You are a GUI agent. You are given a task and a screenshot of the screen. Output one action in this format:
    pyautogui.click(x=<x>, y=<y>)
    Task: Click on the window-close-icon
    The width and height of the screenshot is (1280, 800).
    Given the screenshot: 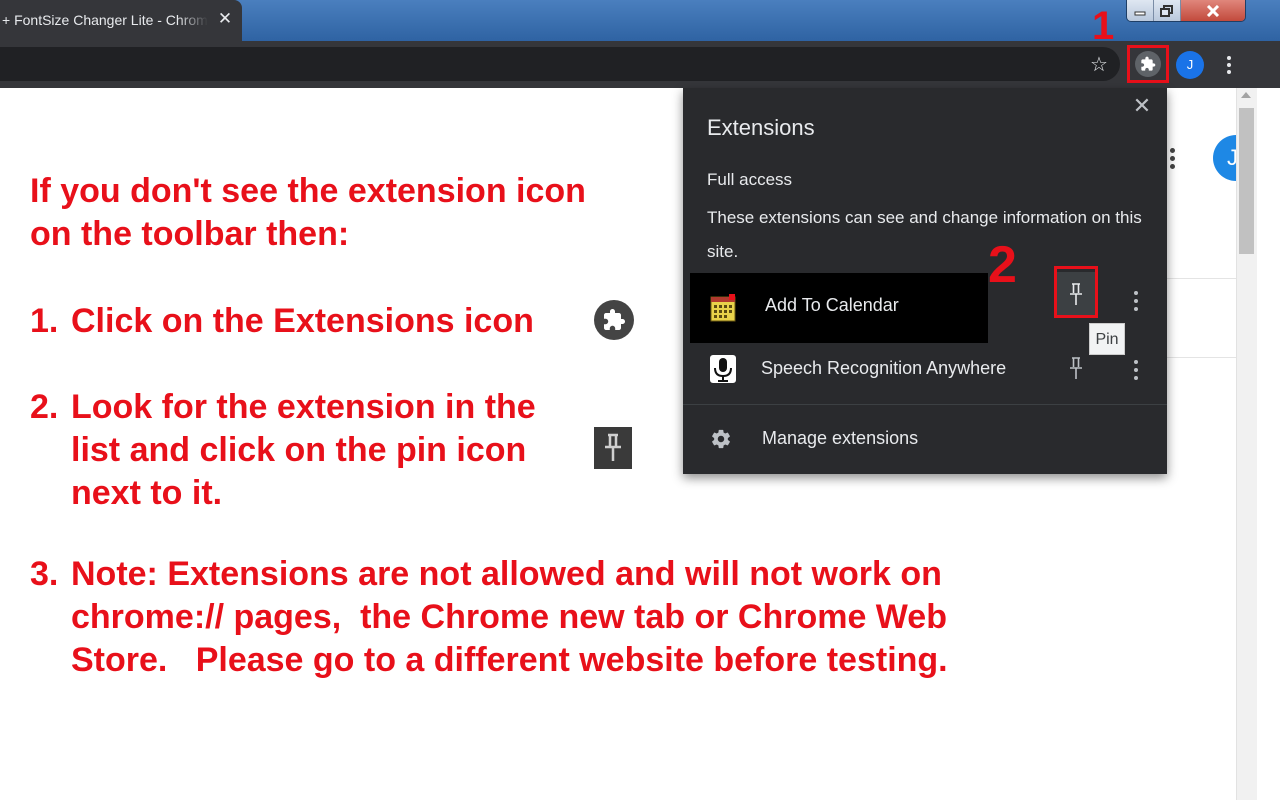 What is the action you would take?
    pyautogui.click(x=1213, y=10)
    